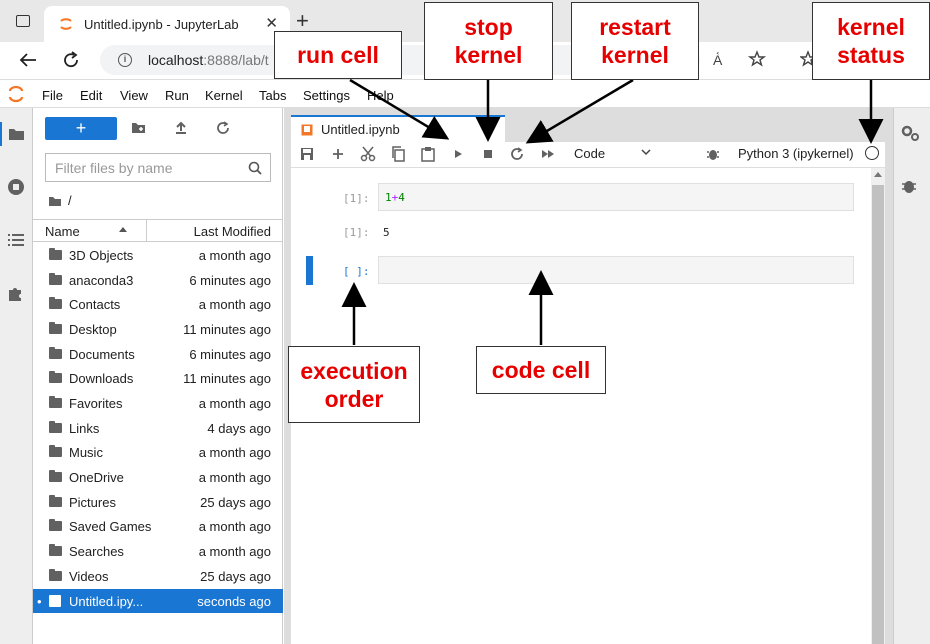 The image size is (930, 644). Describe the element at coordinates (158, 329) in the screenshot. I see `file-row: Desktop 11 minutes ago` at that location.